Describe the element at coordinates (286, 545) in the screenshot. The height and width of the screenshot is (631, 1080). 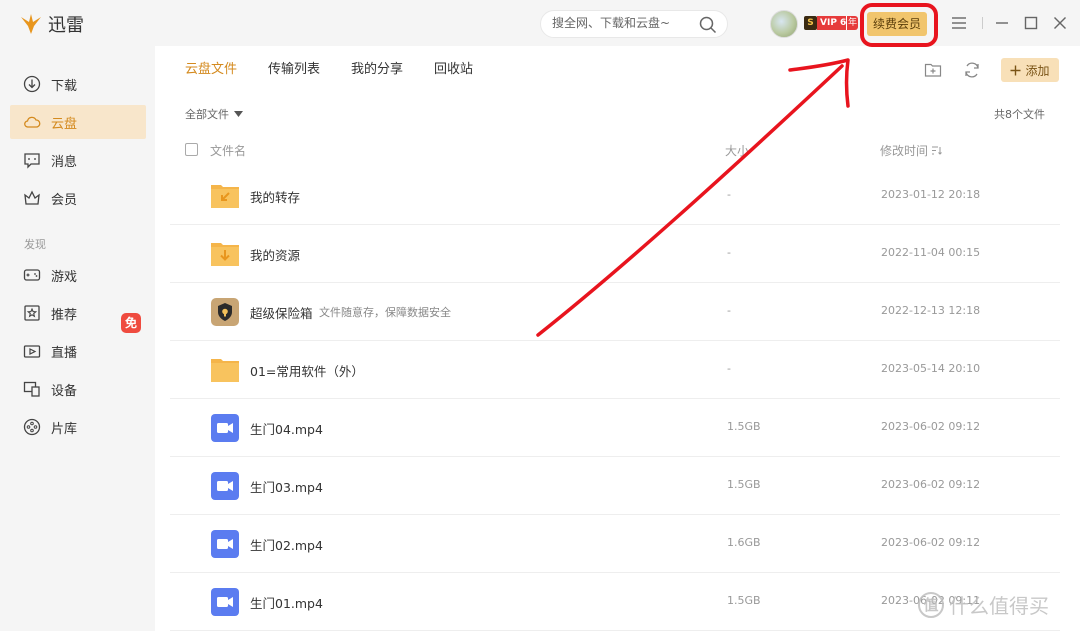
I see `file-name: 生门02.mp4` at that location.